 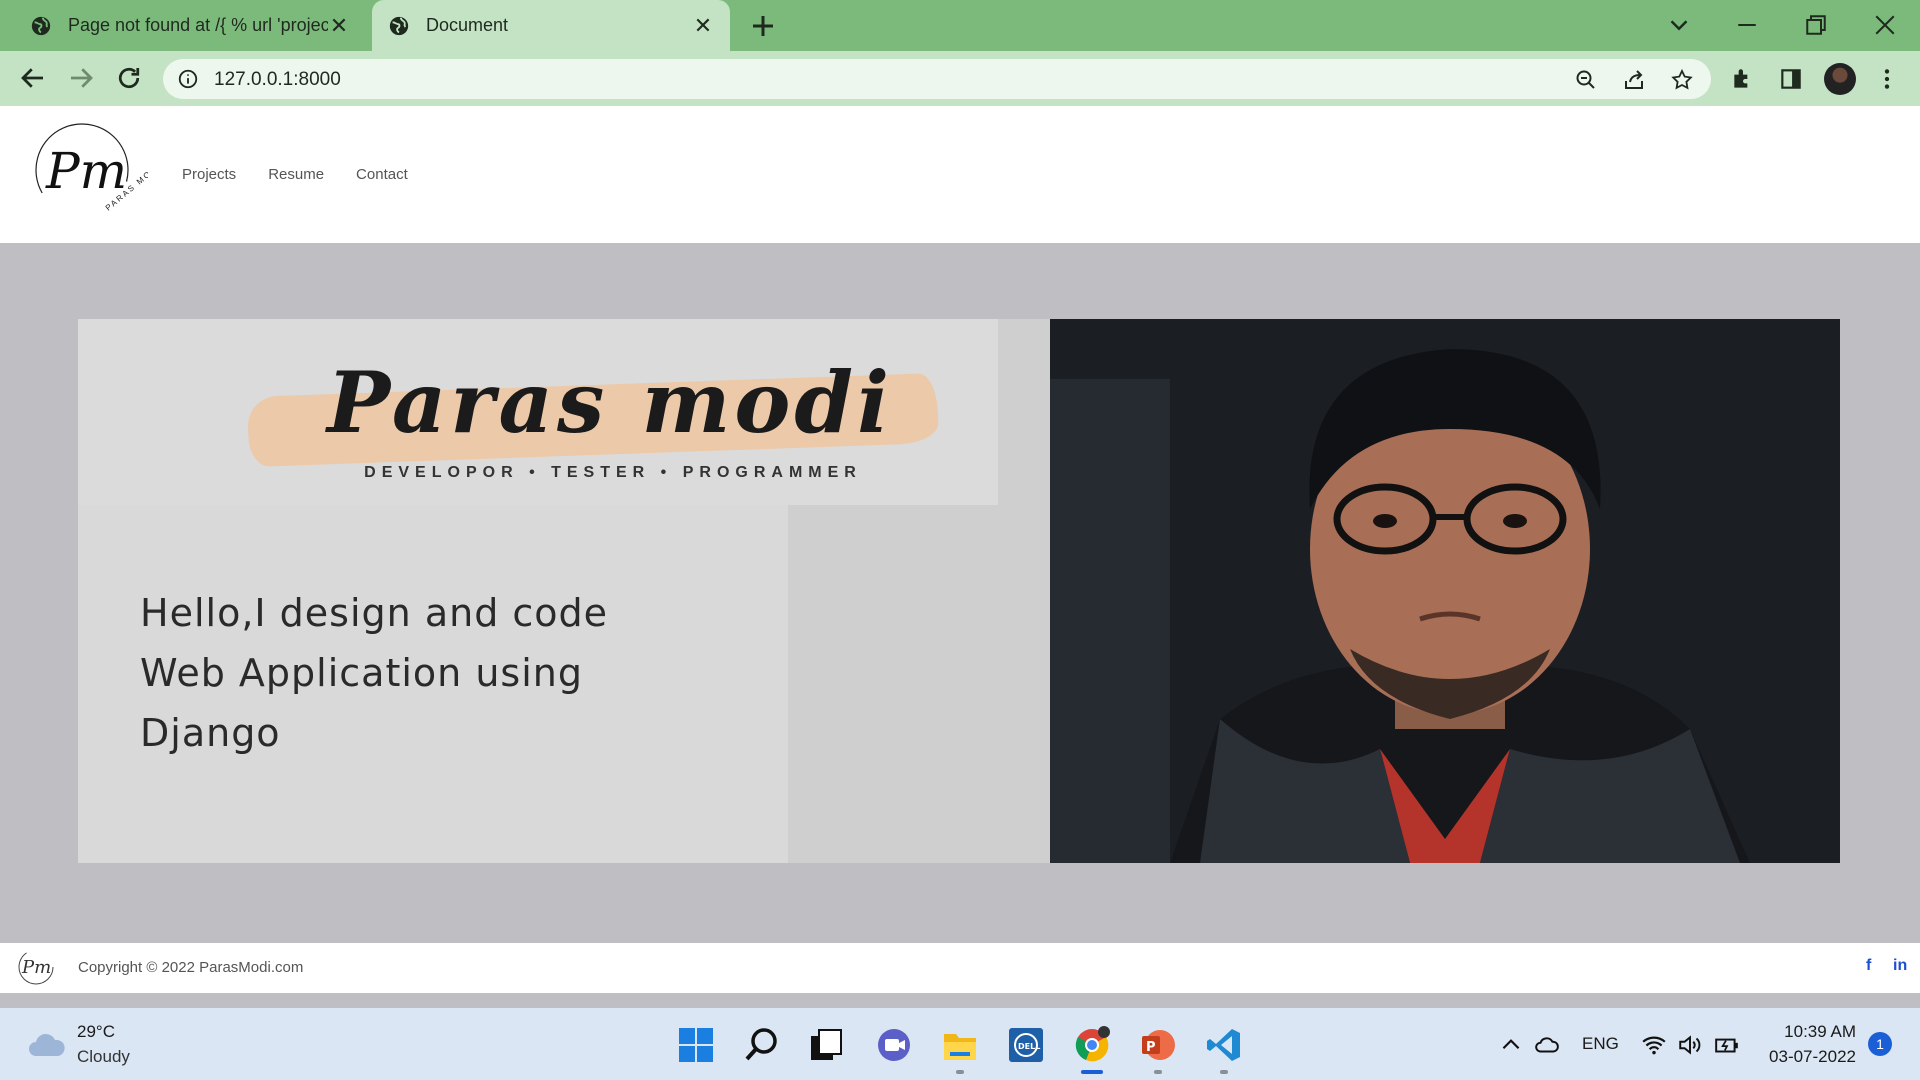 What do you see at coordinates (937, 79) in the screenshot?
I see `address-bar: 127.0.0.1:8000` at bounding box center [937, 79].